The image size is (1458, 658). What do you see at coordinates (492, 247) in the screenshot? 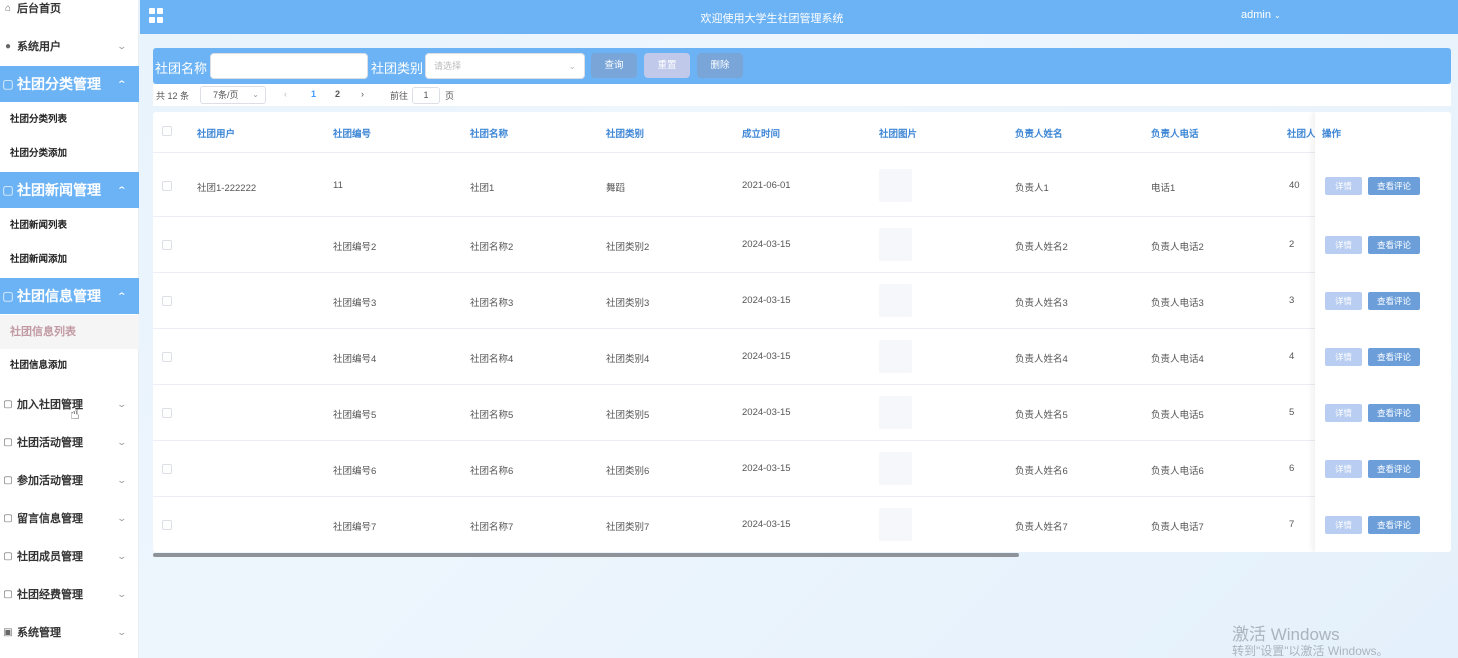
I see `table-cell: 社团名称2` at bounding box center [492, 247].